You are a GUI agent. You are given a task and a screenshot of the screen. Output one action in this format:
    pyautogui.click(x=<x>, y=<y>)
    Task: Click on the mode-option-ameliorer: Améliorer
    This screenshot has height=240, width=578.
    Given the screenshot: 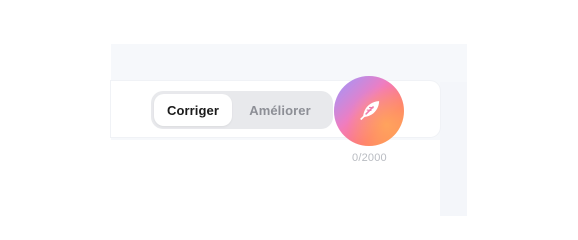 What is the action you would take?
    pyautogui.click(x=280, y=110)
    